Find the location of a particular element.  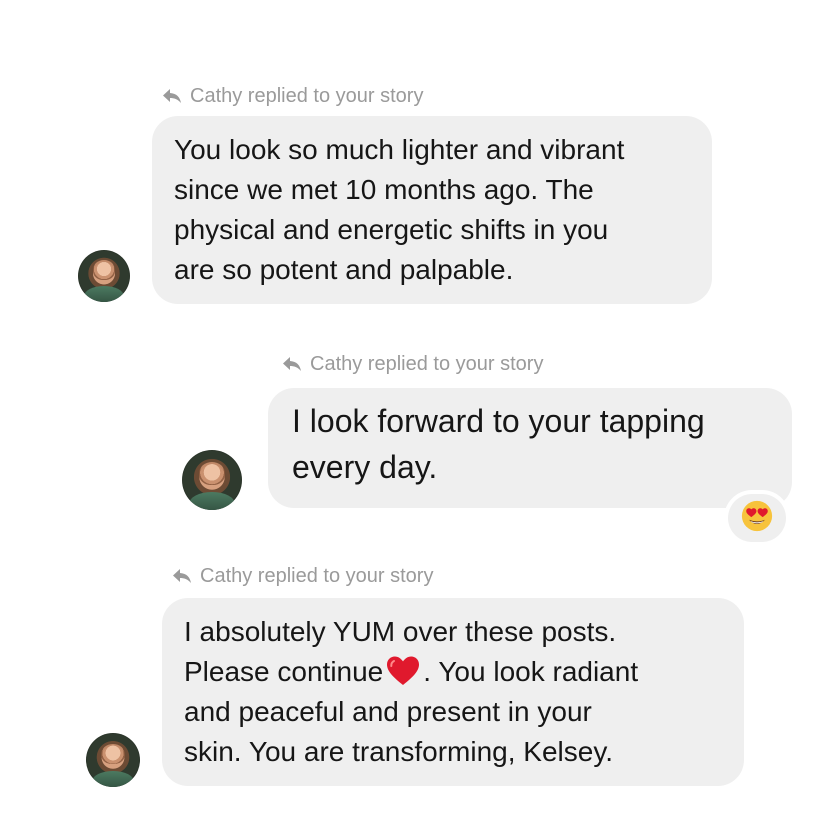

heart-eyes-emoji-icon is located at coordinates (757, 518).